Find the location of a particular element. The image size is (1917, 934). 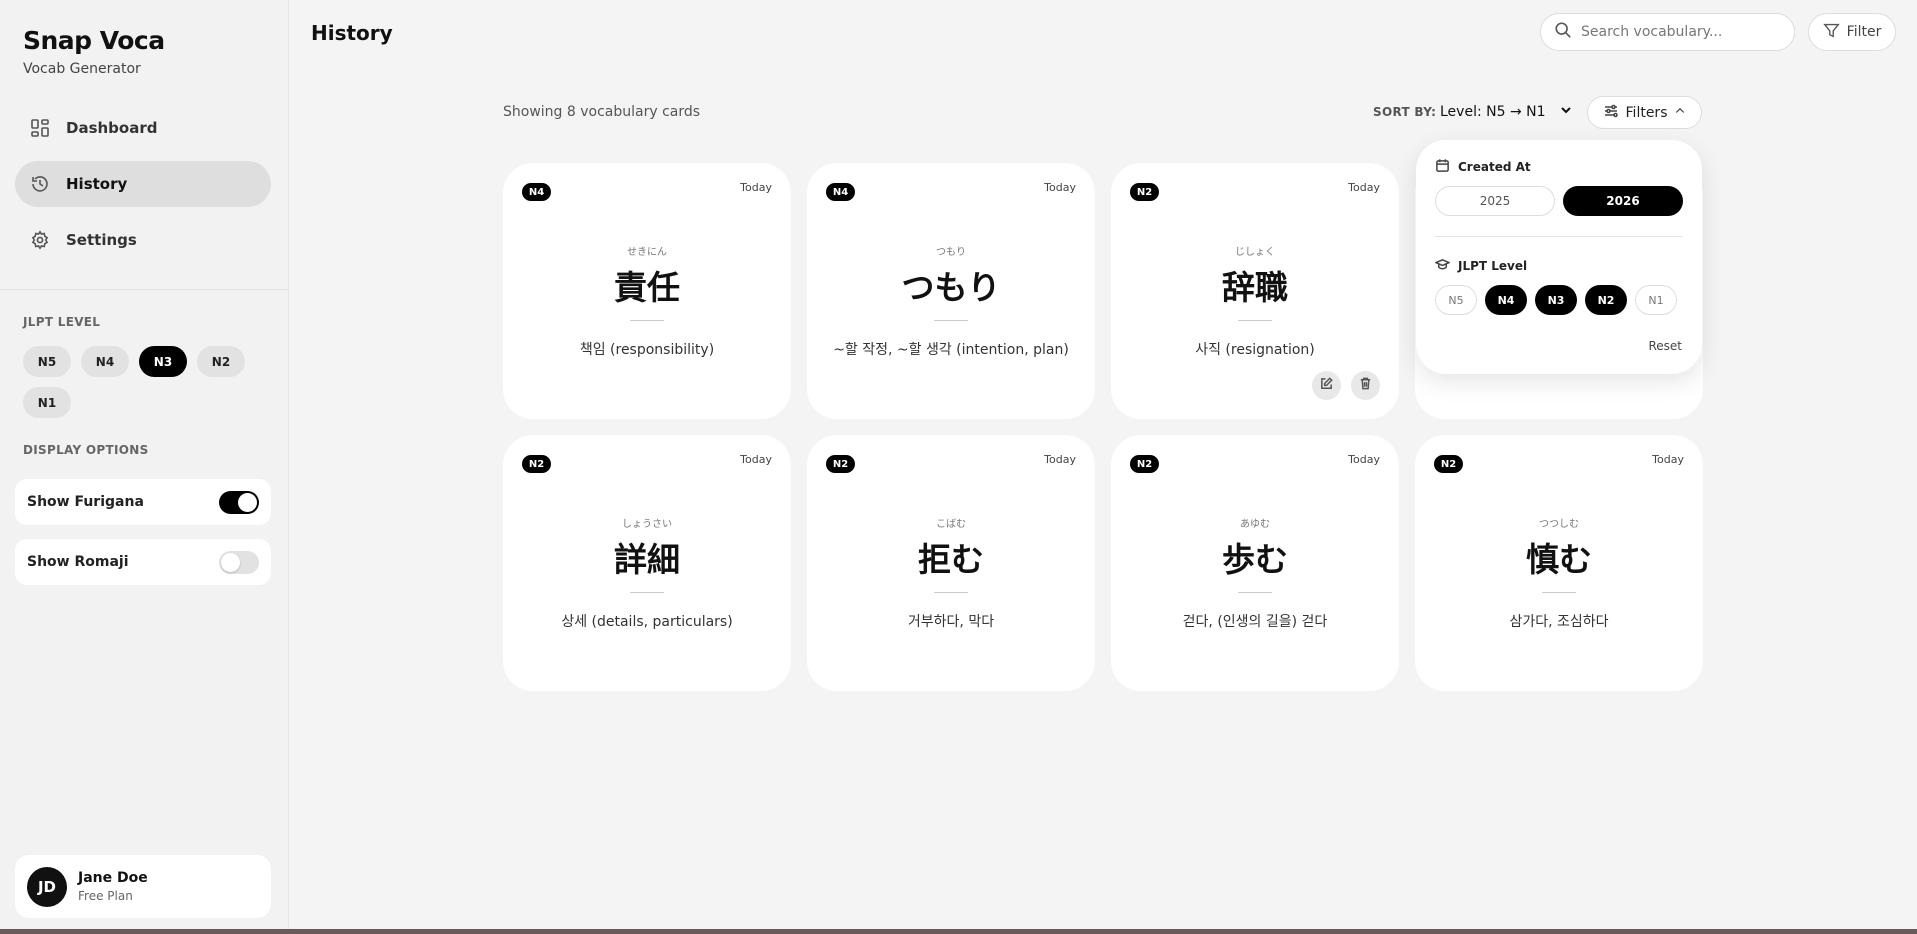

sidebar-nav: Dashboard History Settings is located at coordinates (143, 189).